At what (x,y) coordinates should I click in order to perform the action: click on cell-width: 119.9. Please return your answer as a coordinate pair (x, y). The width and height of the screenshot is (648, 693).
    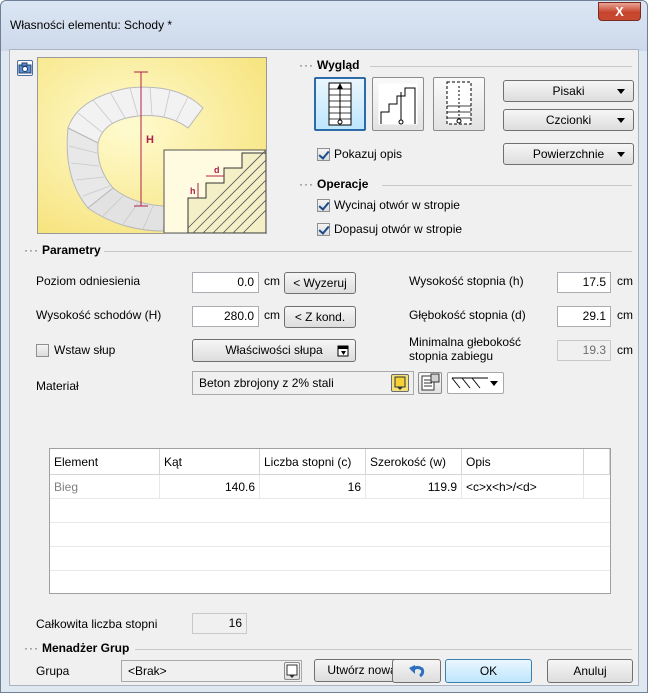
    Looking at the image, I should click on (414, 487).